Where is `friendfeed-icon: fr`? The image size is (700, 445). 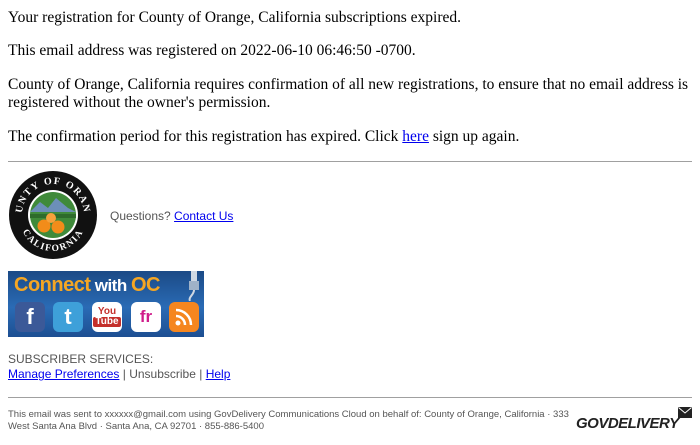
friendfeed-icon: fr is located at coordinates (146, 317).